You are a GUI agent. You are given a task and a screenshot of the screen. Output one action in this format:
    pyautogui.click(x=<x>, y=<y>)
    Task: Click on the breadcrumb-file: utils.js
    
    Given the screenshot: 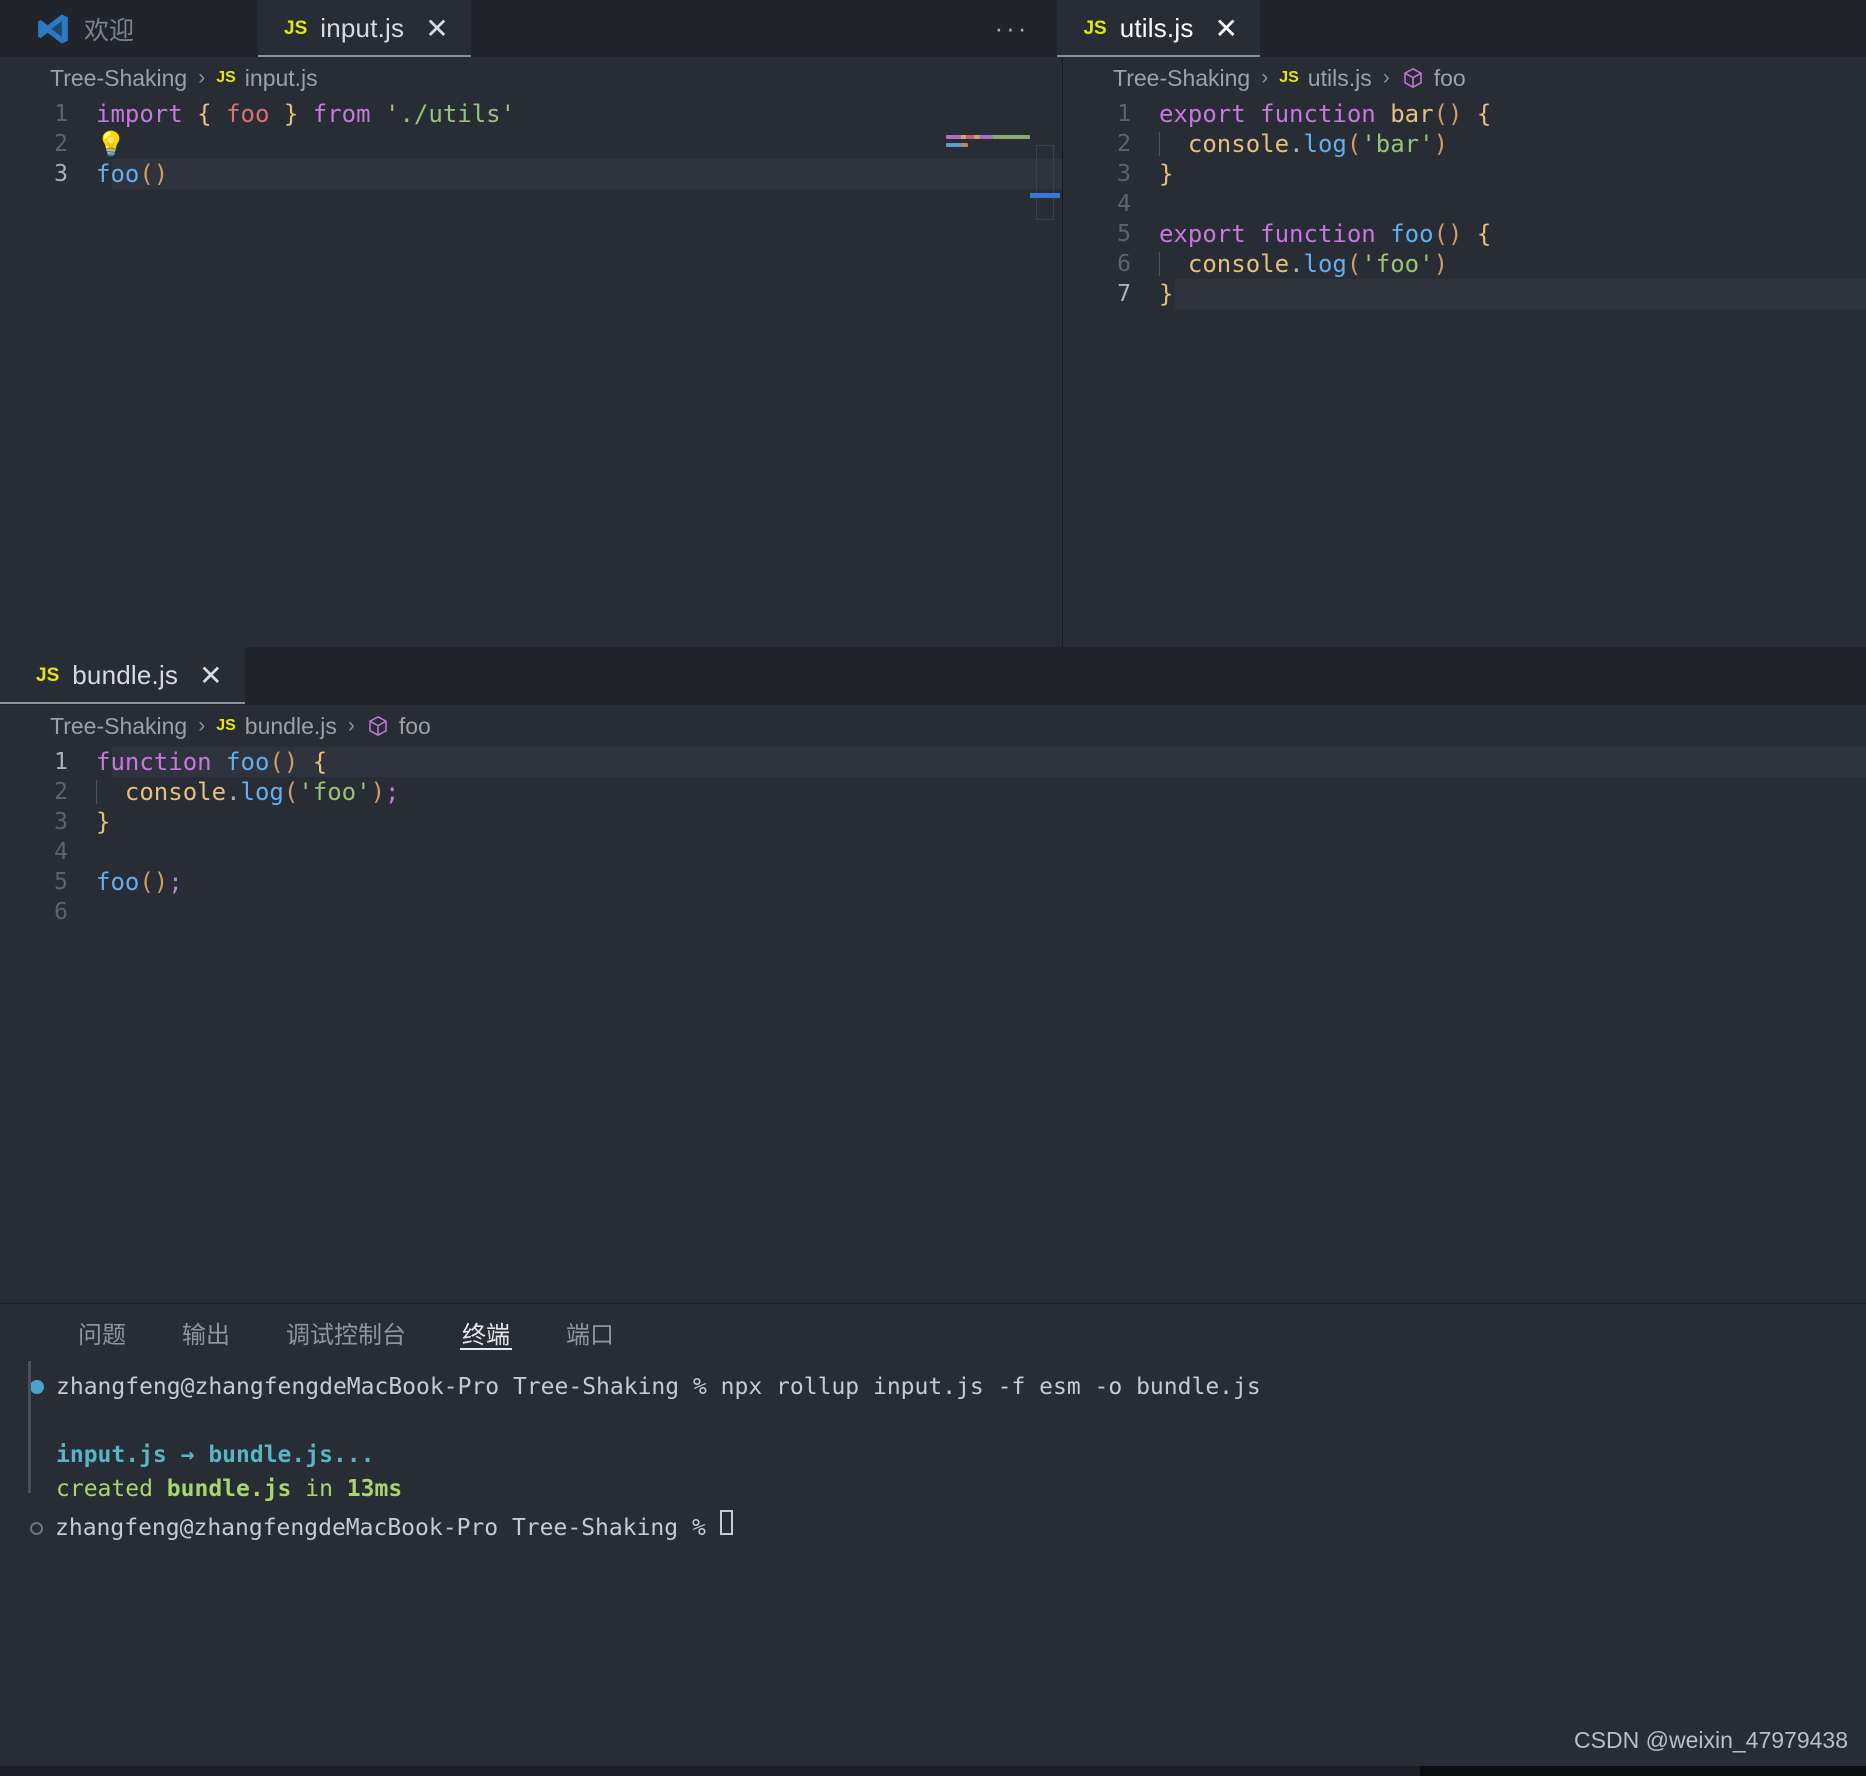 What is the action you would take?
    pyautogui.click(x=1340, y=78)
    